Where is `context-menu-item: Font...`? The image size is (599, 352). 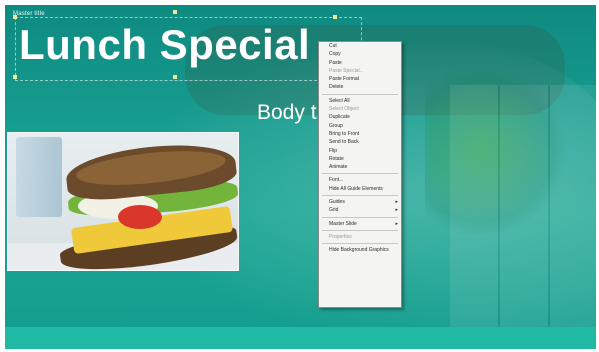 context-menu-item: Font... is located at coordinates (360, 180).